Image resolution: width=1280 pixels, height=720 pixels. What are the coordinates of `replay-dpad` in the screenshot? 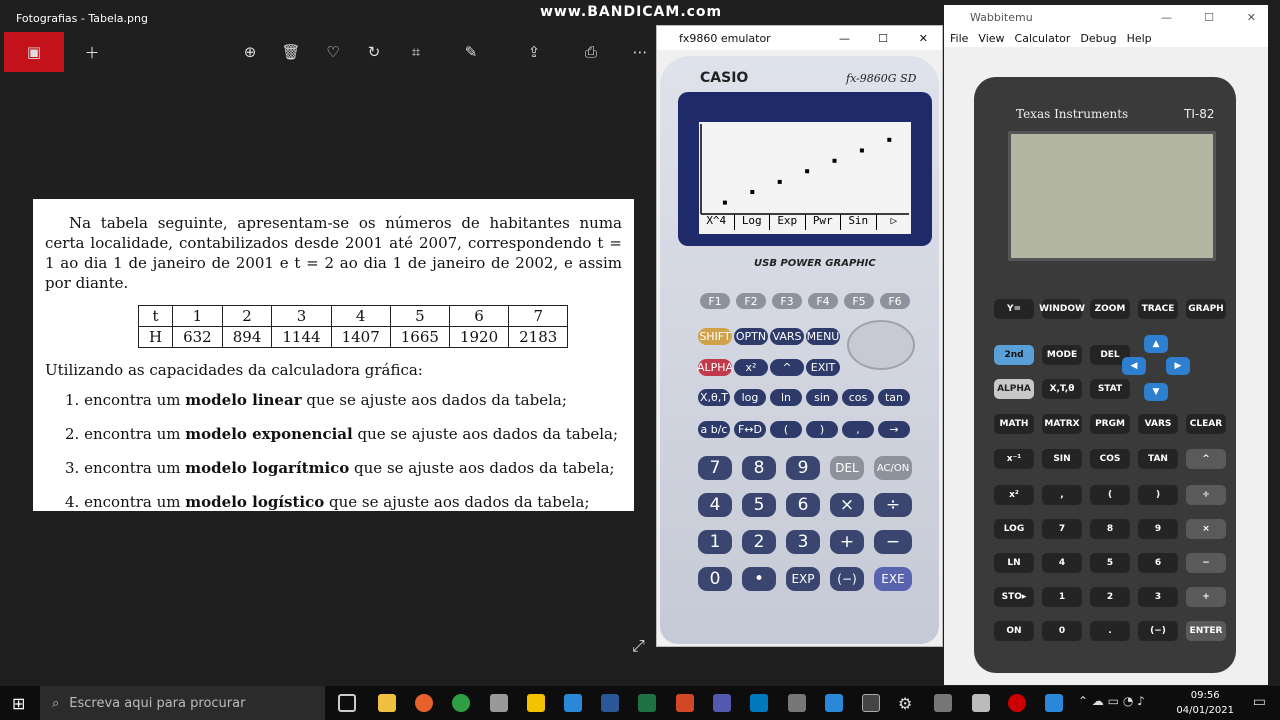 It's located at (881, 345).